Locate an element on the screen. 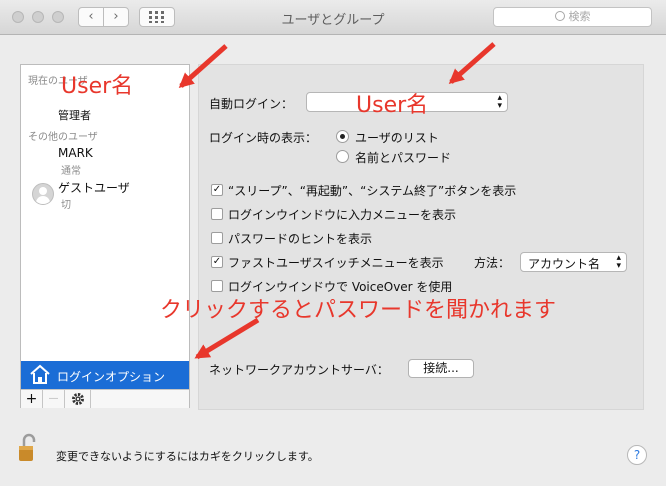  login-options-label: ログインオプション is located at coordinates (111, 377).